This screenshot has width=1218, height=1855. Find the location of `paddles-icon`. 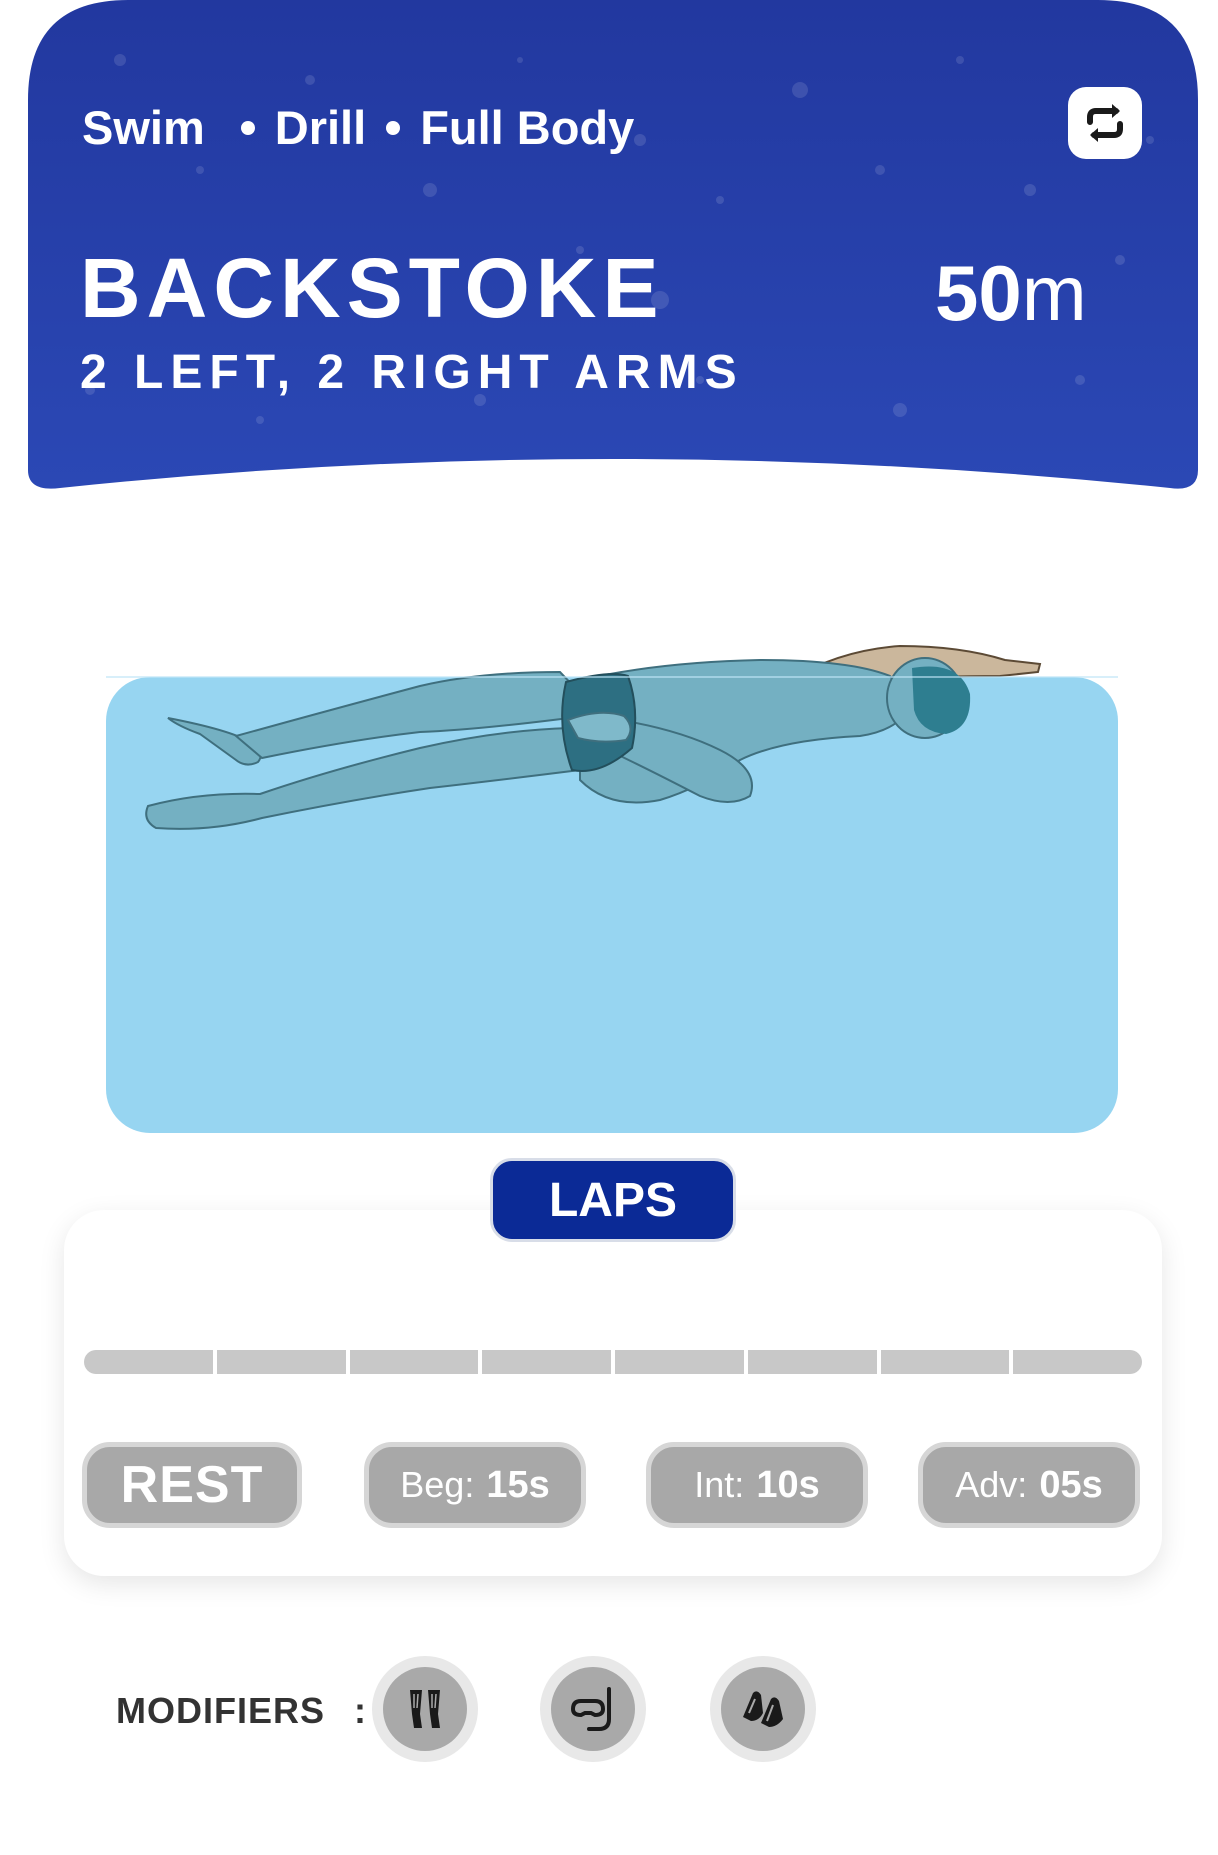

paddles-icon is located at coordinates (763, 1709).